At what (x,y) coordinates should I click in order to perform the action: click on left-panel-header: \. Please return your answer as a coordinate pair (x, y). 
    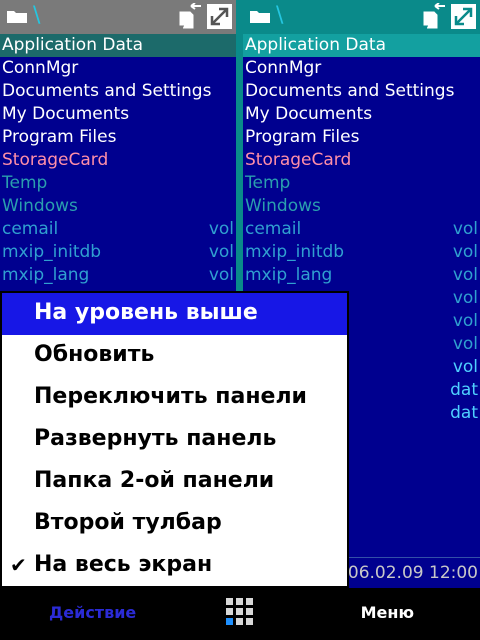
    Looking at the image, I should click on (118, 17).